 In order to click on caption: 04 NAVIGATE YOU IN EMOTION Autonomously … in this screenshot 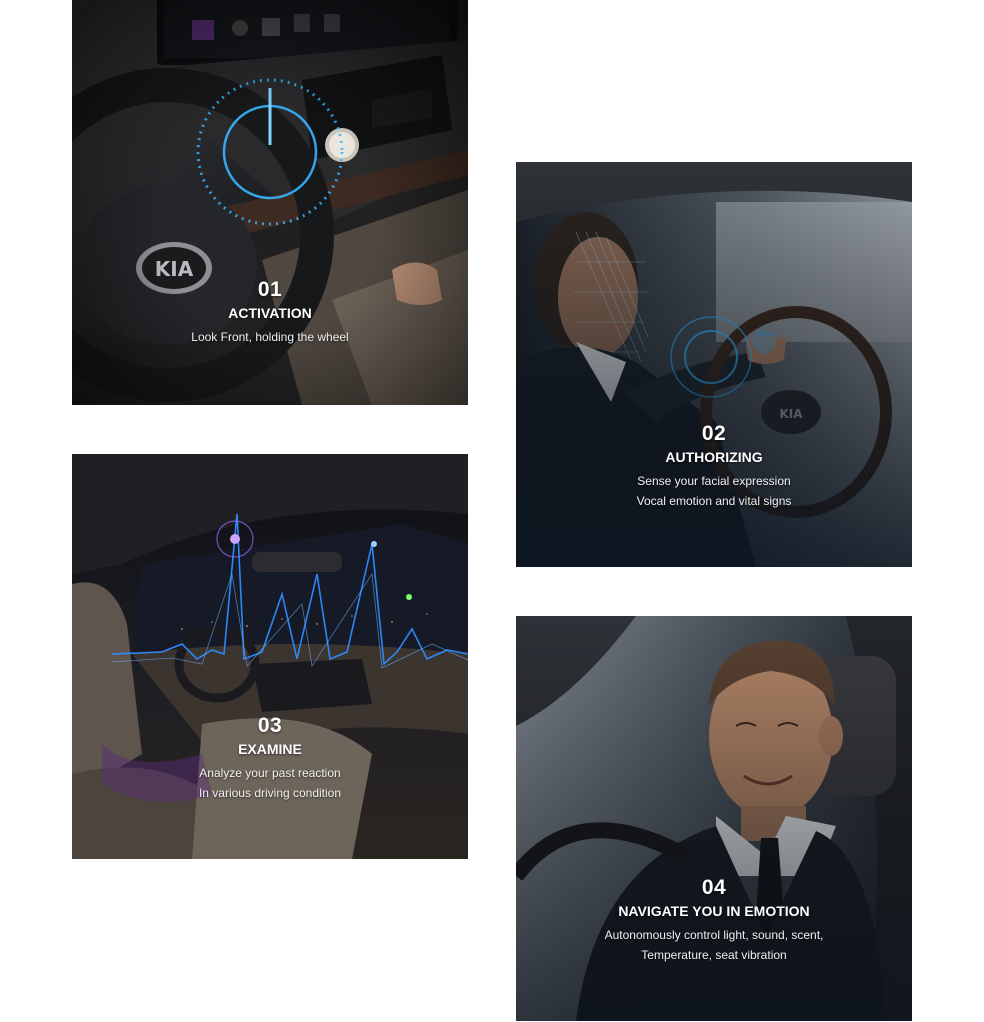, I will do `click(714, 920)`.